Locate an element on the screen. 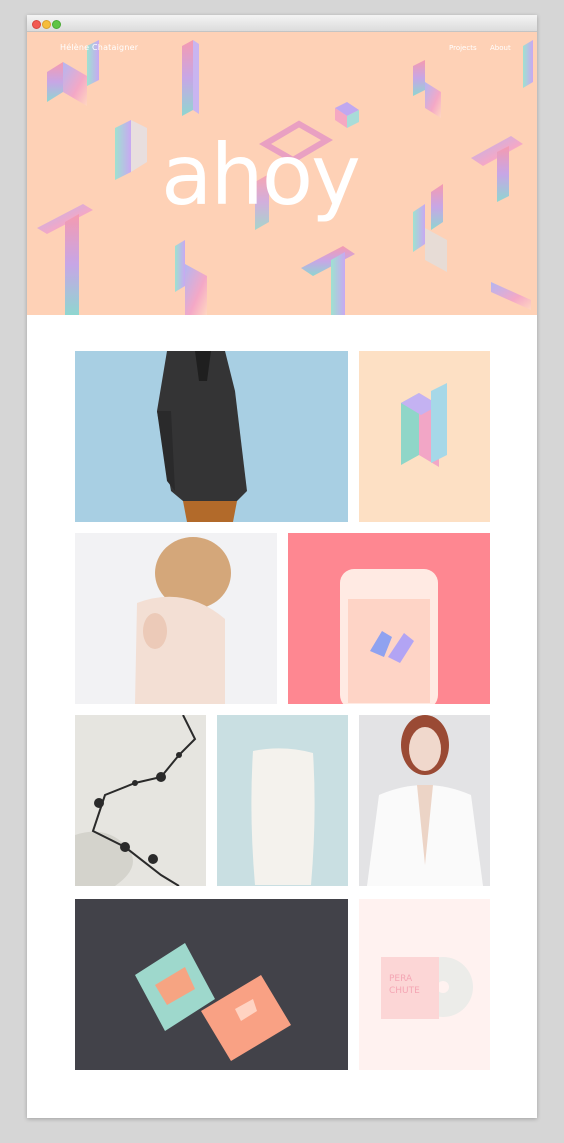 This screenshot has width=564, height=1143. project-tile-route-map is located at coordinates (140, 800).